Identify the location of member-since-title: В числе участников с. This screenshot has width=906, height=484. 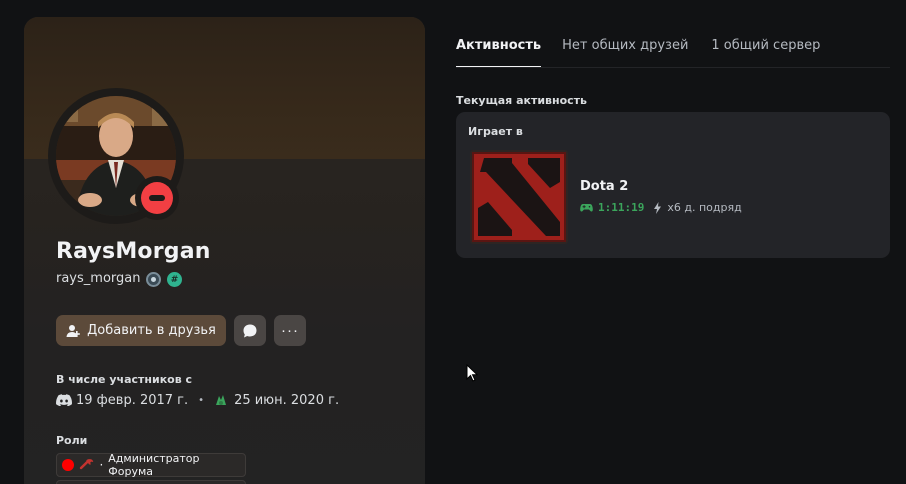
(124, 379).